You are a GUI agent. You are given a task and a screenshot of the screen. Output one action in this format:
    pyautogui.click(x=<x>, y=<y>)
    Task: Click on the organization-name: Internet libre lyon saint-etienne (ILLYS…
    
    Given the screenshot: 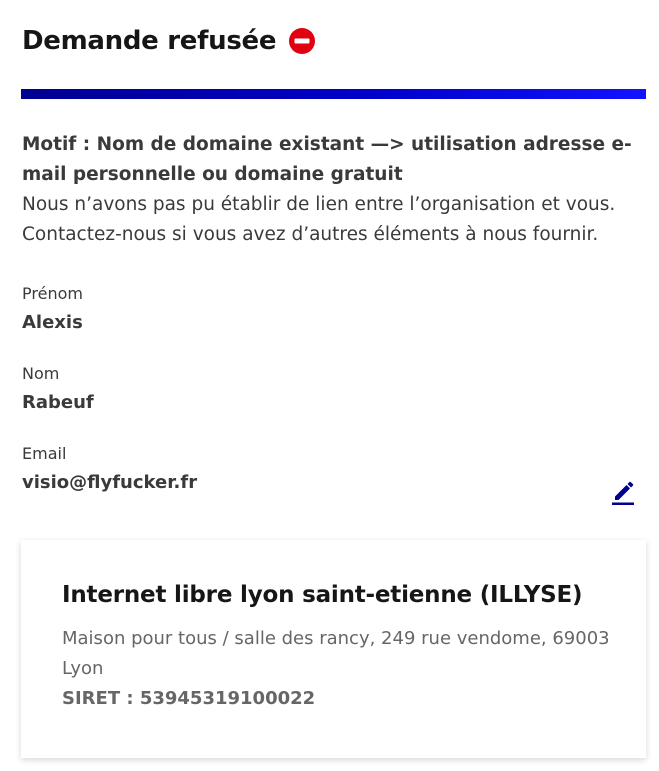 What is the action you would take?
    pyautogui.click(x=322, y=595)
    